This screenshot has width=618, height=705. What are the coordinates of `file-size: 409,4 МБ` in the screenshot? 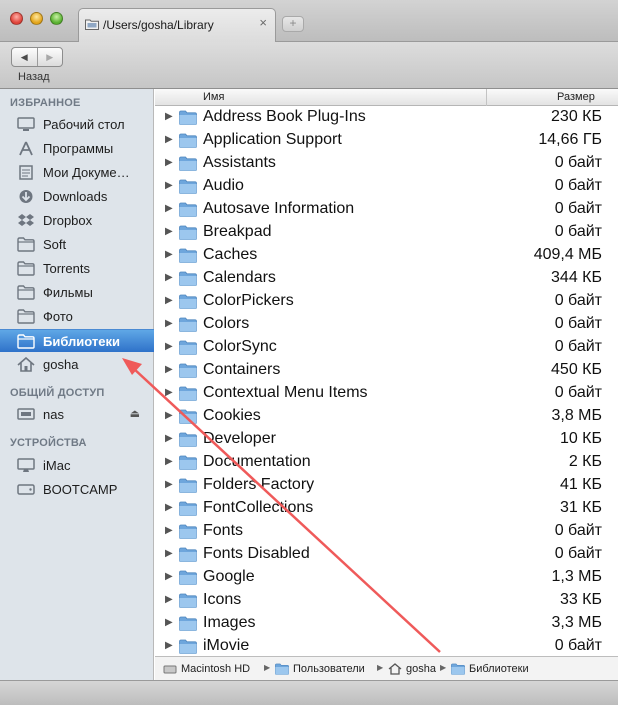 It's located at (567, 254).